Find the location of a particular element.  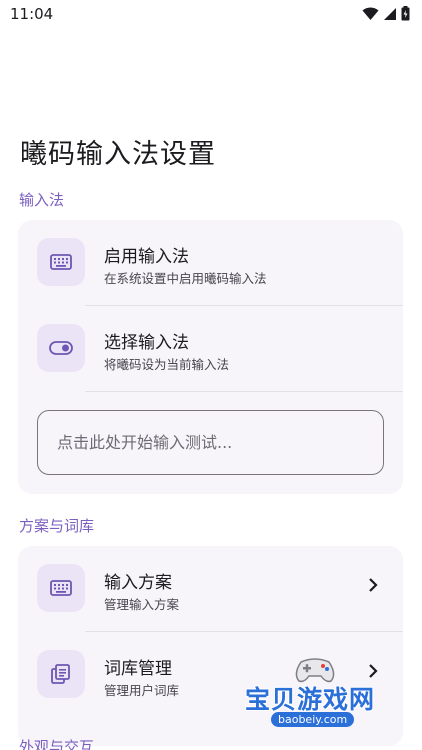

status-icons is located at coordinates (386, 13).